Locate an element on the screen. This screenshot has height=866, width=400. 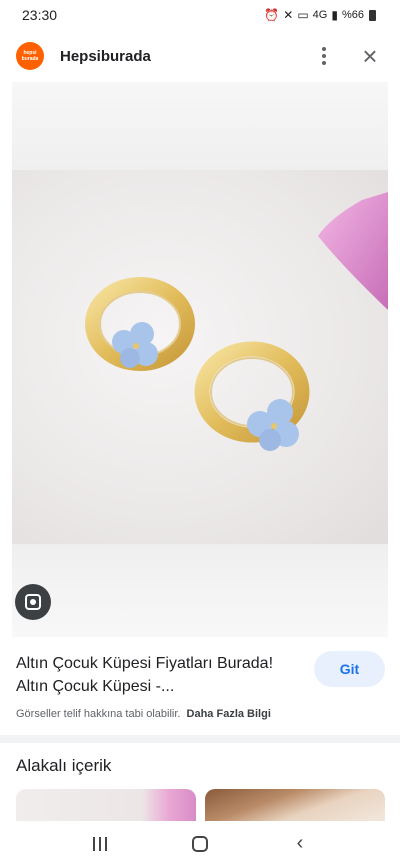
lens-icon is located at coordinates (33, 602).